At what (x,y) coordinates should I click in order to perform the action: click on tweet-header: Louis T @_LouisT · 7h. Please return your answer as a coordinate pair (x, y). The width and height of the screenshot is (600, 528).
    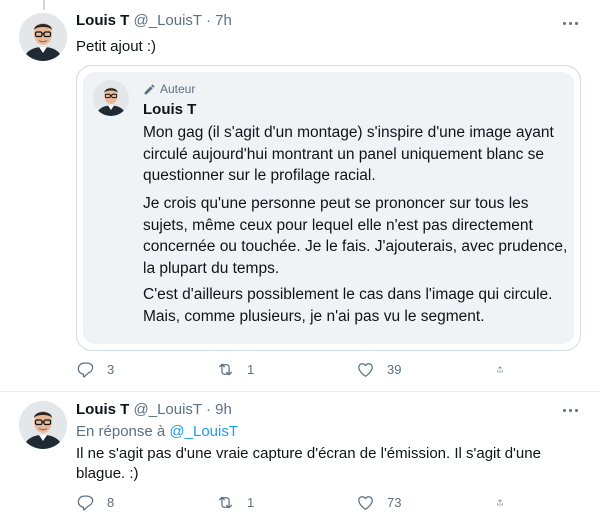
    Looking at the image, I should click on (154, 21).